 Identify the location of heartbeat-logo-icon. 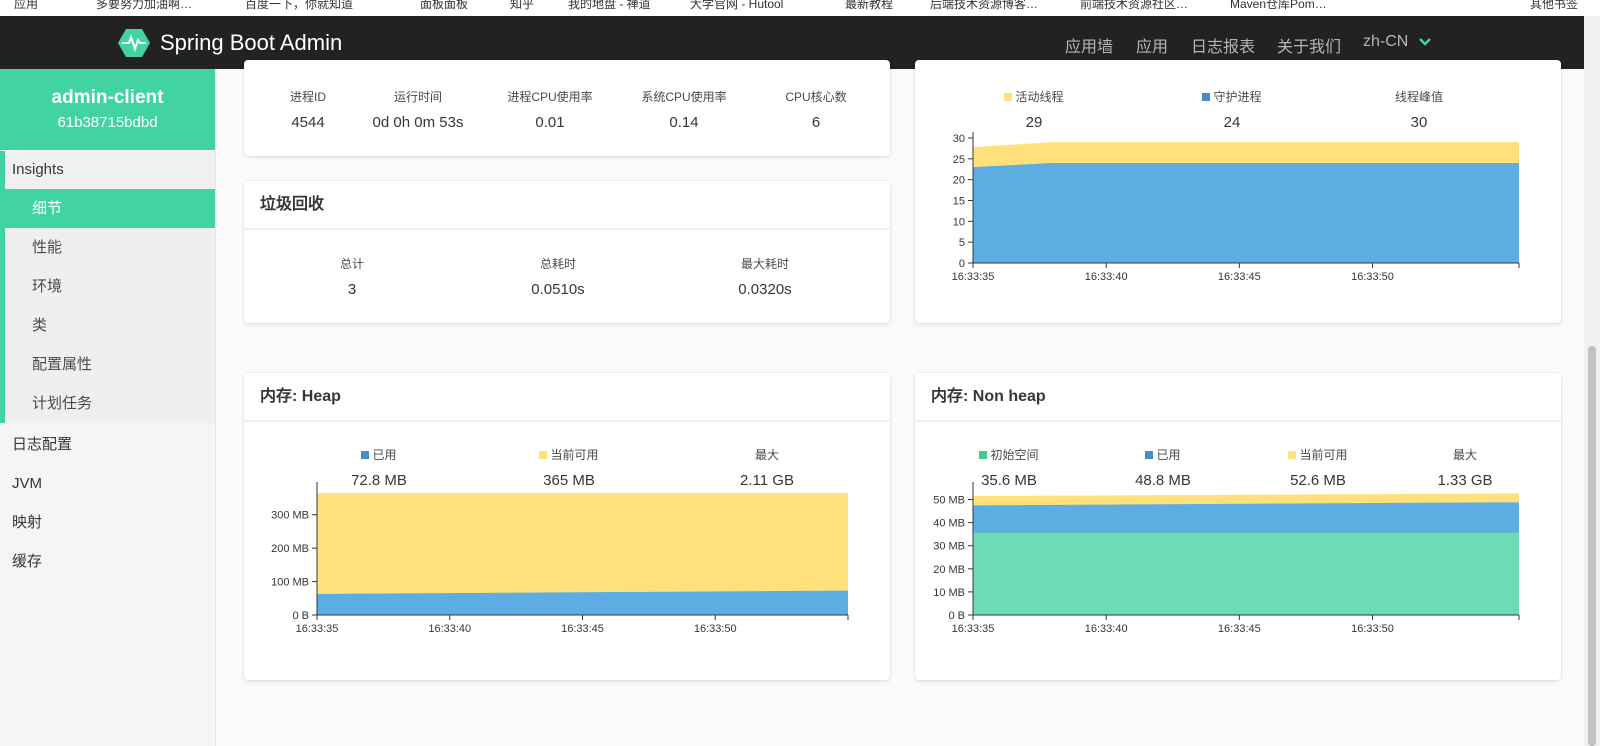
(134, 43).